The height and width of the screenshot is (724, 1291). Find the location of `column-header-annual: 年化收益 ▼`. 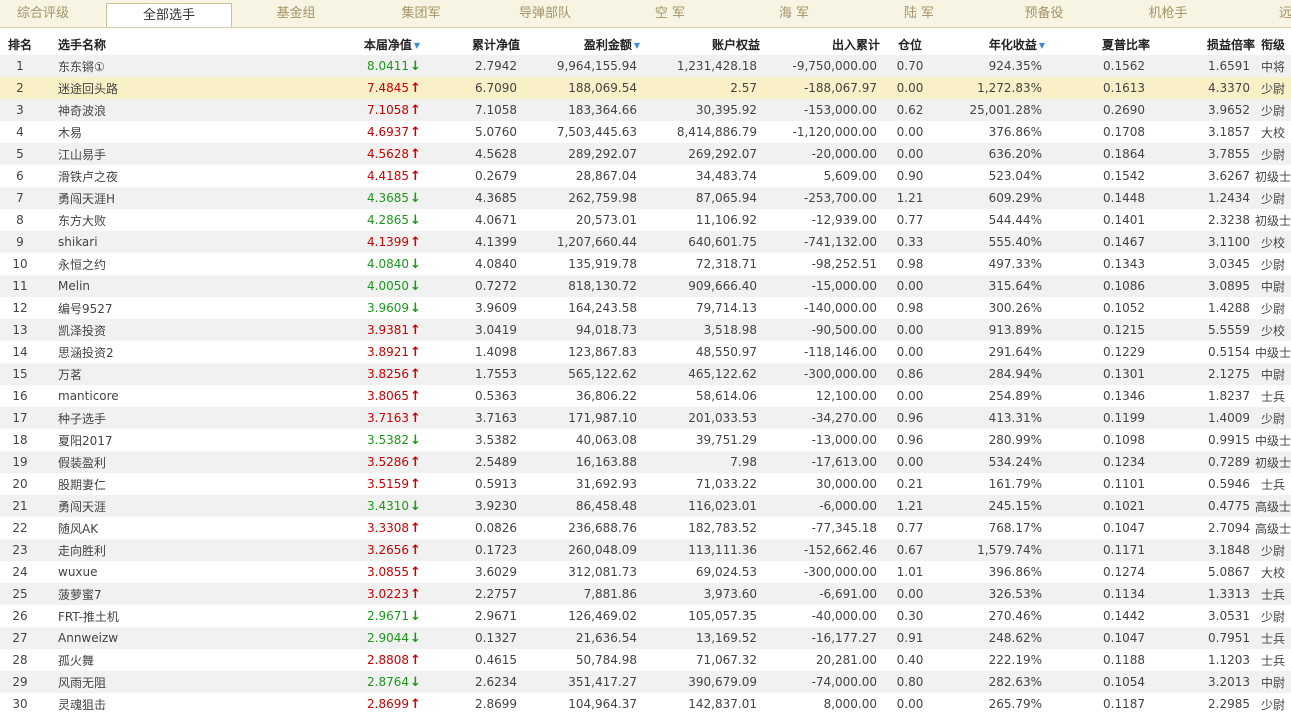

column-header-annual: 年化收益 ▼ is located at coordinates (992, 44).